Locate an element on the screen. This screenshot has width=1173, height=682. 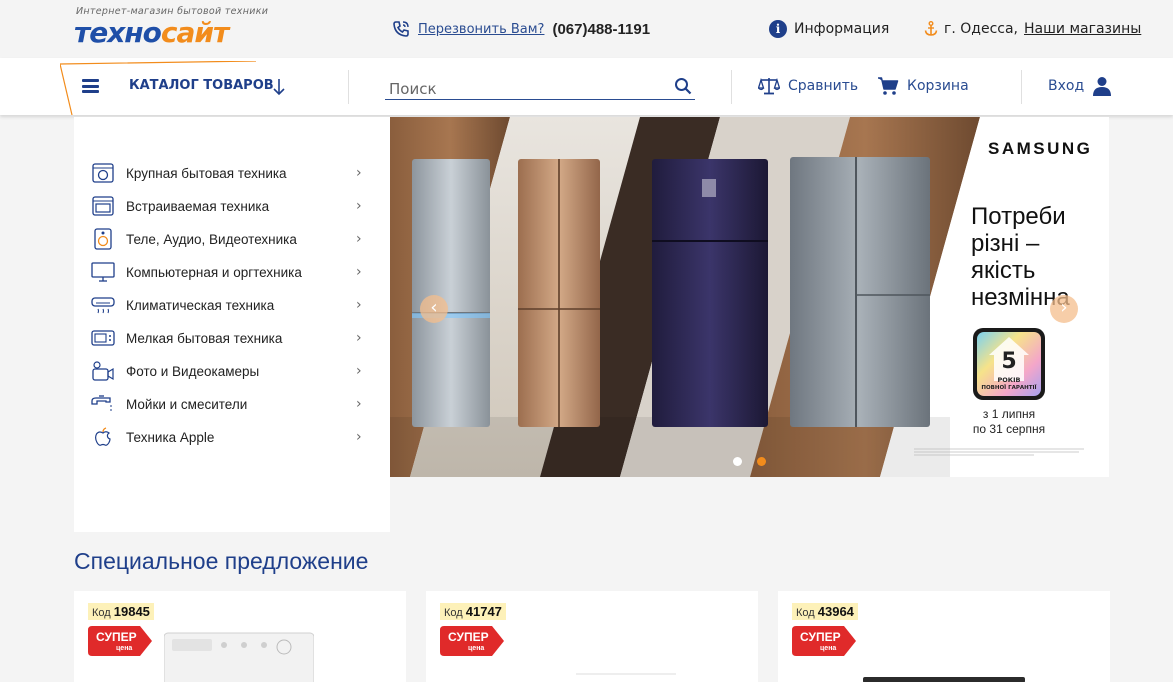
product-code-badge: Код 41747 is located at coordinates (473, 611).